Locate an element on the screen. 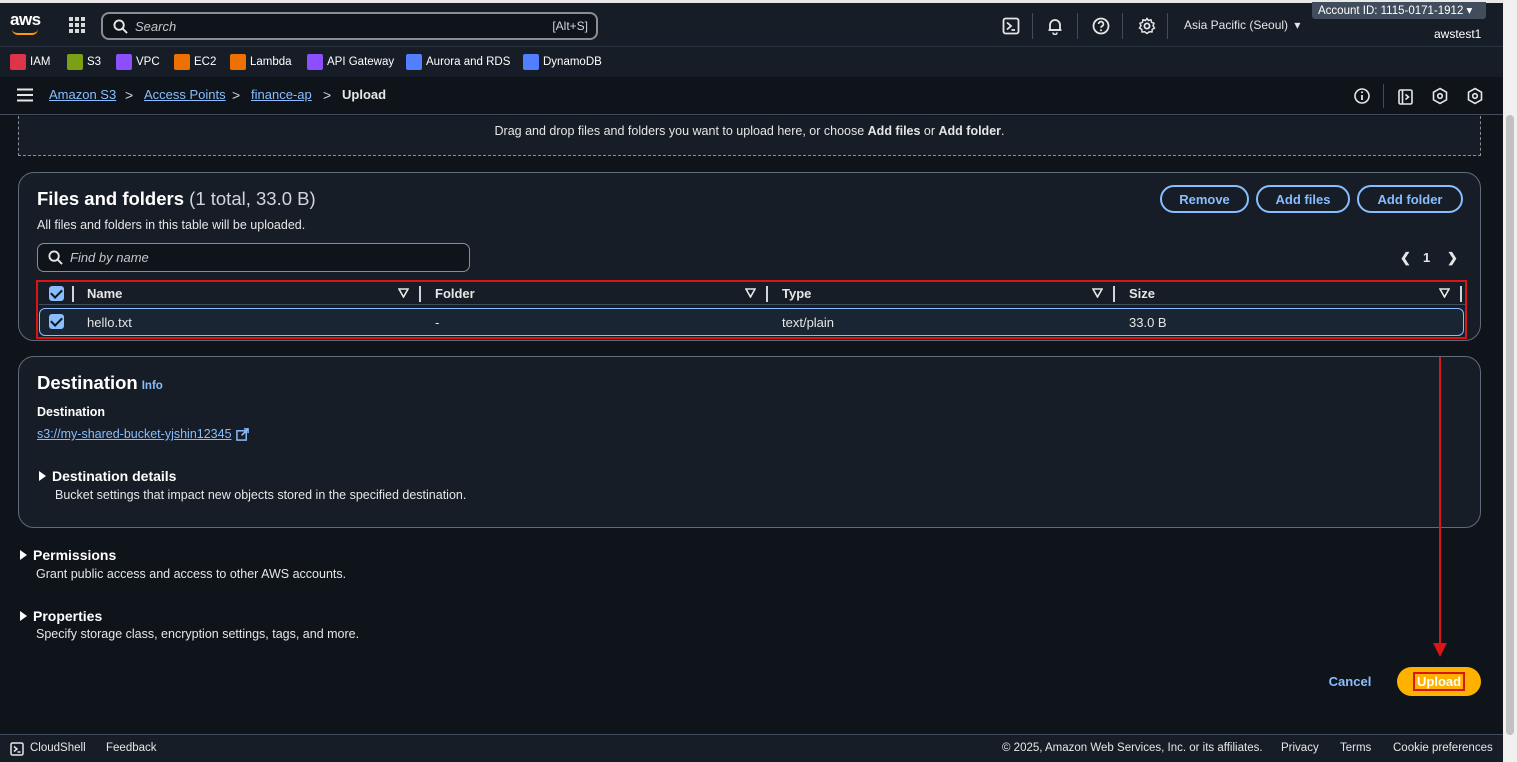 The height and width of the screenshot is (762, 1517). annotation-arrow-line is located at coordinates (1440, 502).